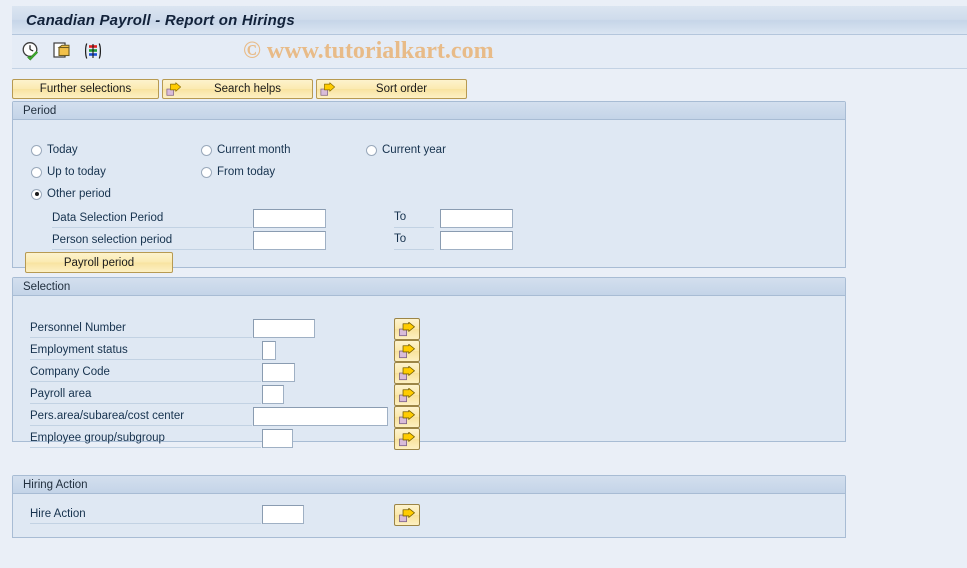  I want to click on employment-status-multi-select-button, so click(407, 351).